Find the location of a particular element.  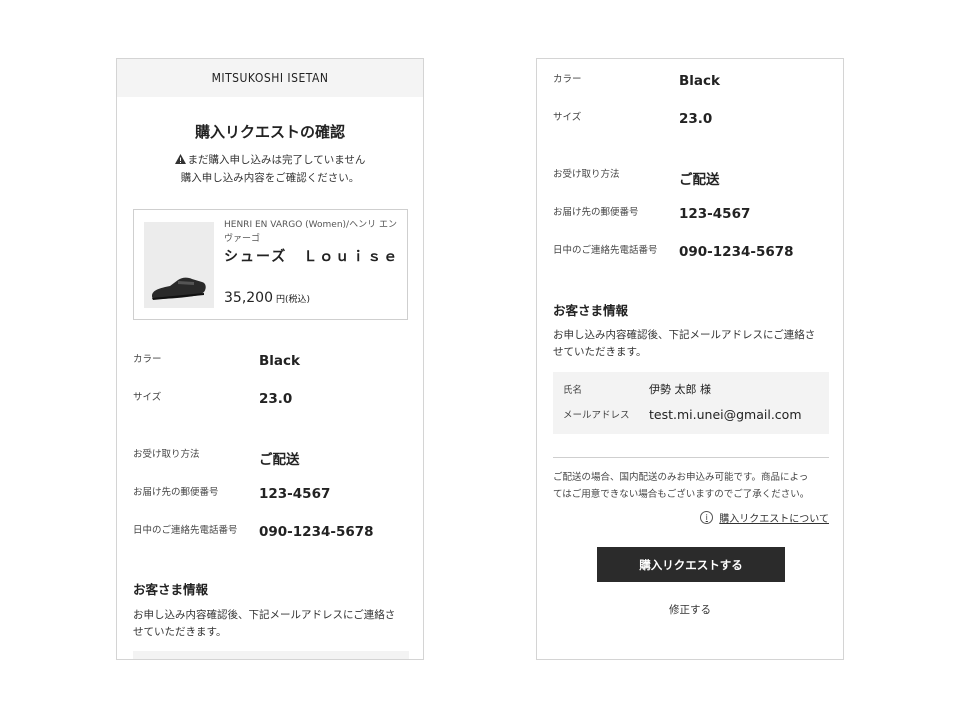

about-request-link: i 購入リクエストについて is located at coordinates (764, 517).